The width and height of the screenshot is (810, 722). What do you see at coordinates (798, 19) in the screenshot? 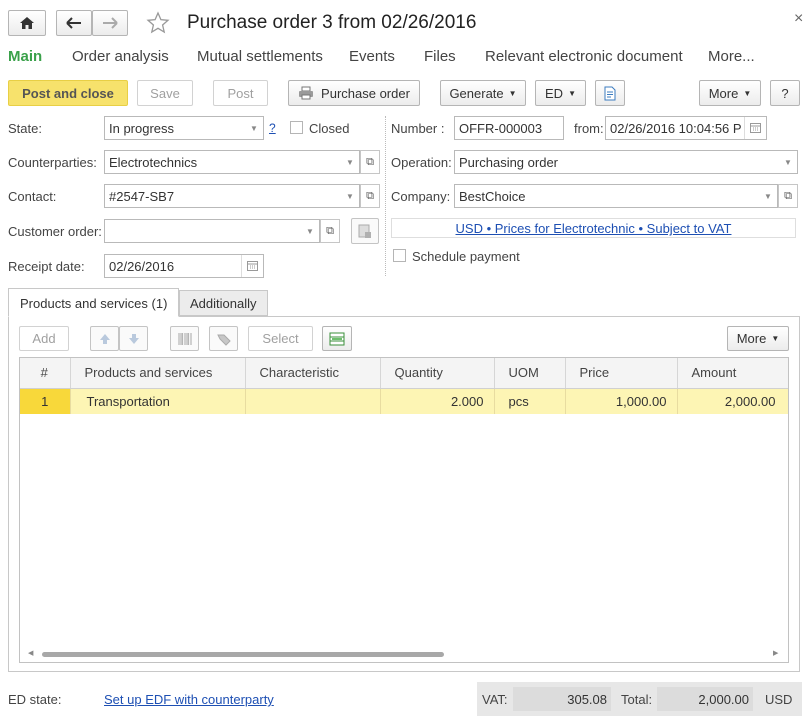
I see `close-icon: ×` at bounding box center [798, 19].